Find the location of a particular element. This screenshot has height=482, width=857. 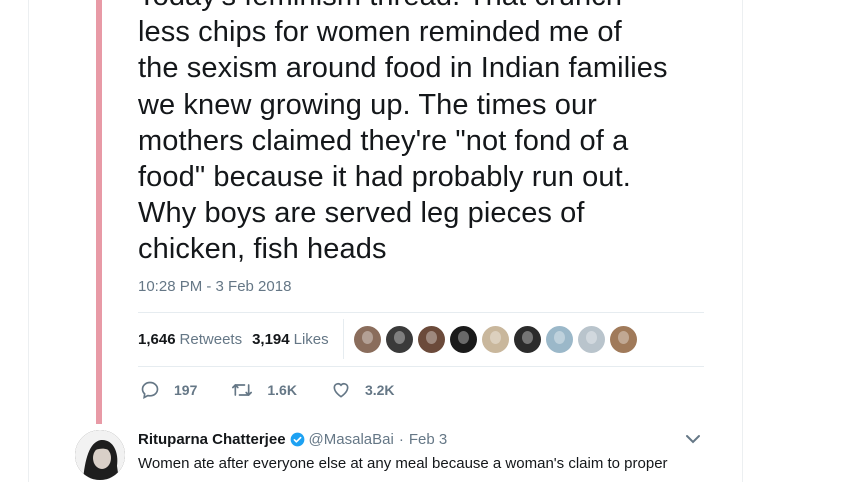

thread-connector-line is located at coordinates (99, 212).